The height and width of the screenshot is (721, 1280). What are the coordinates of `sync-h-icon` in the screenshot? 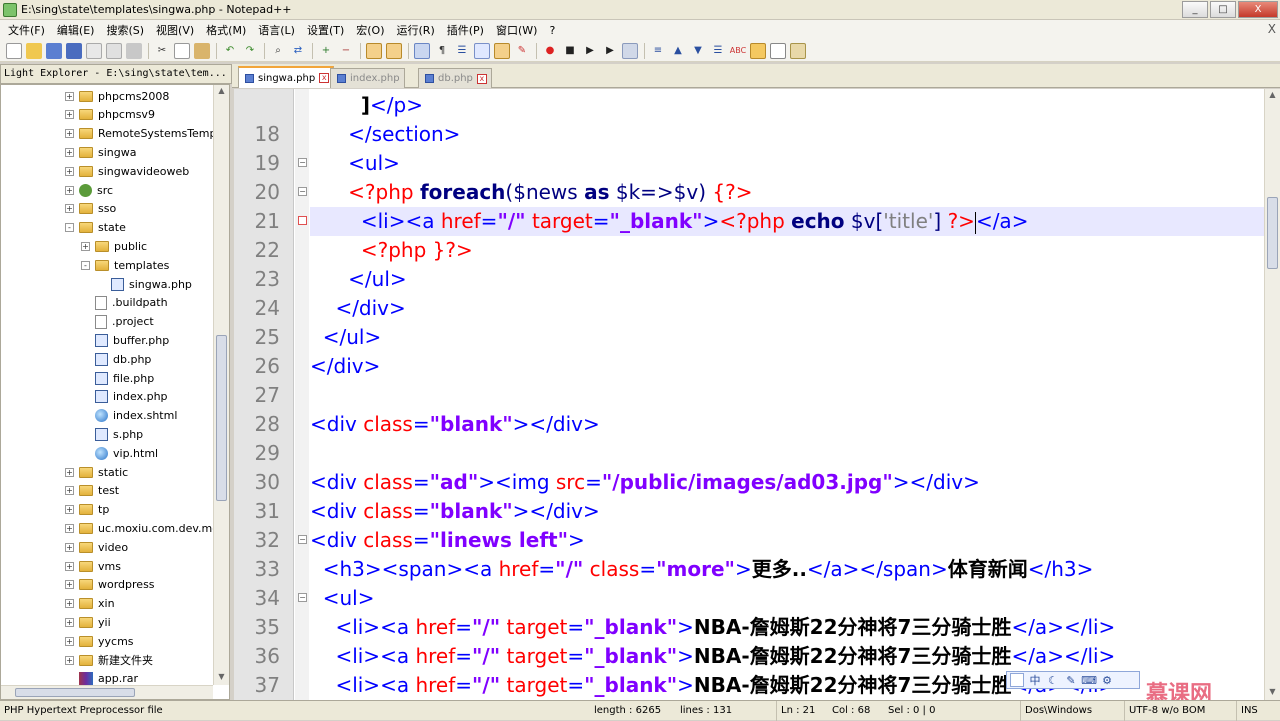 It's located at (394, 50).